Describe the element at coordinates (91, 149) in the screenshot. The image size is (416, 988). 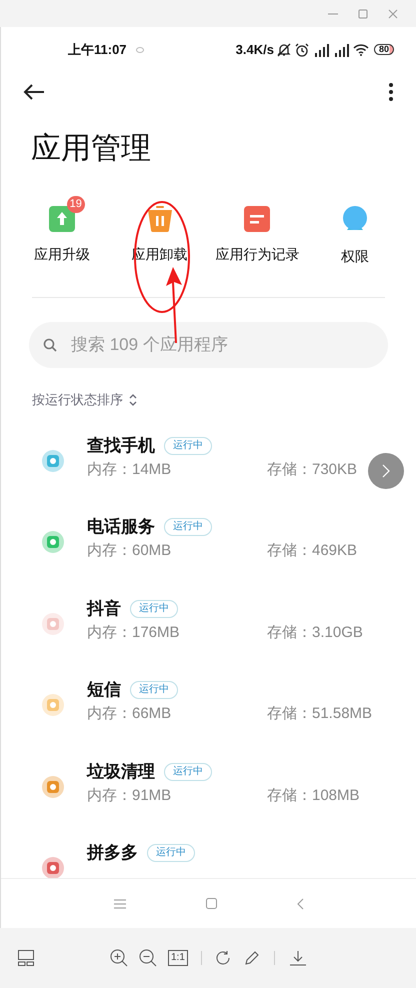
I see `page-title: 应用管理` at that location.